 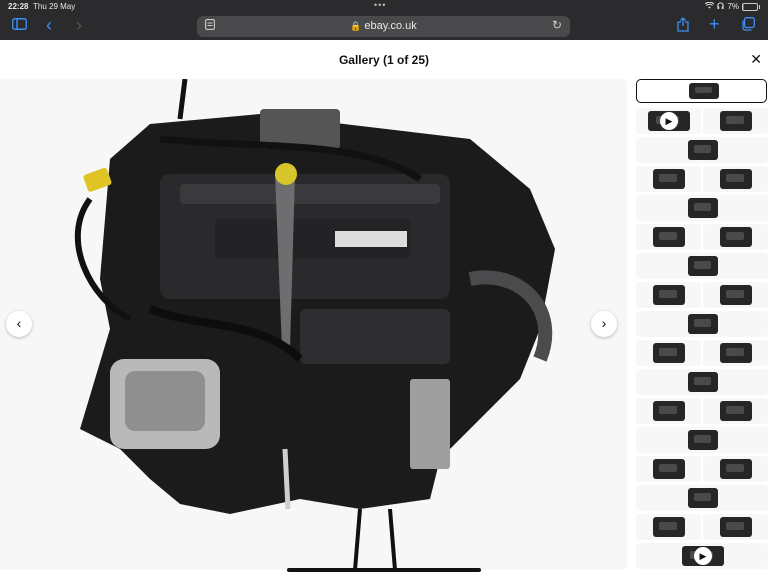 What do you see at coordinates (604, 324) in the screenshot?
I see `next-image-button: ›` at bounding box center [604, 324].